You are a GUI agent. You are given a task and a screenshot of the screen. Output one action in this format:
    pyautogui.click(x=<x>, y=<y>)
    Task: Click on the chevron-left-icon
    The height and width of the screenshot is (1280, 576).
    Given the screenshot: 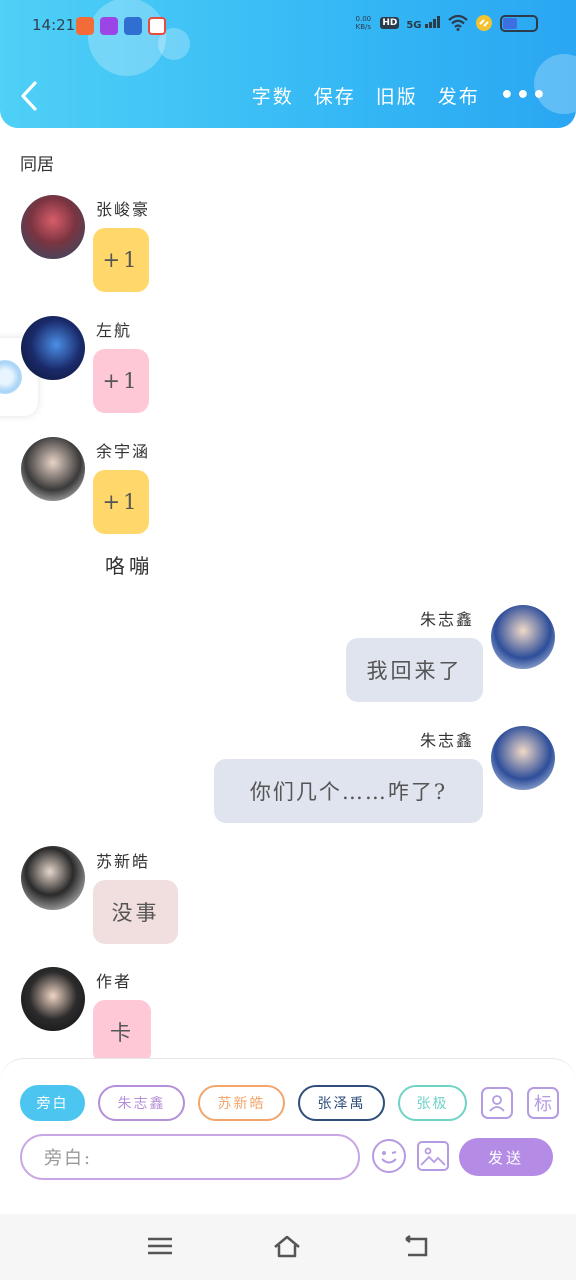 What is the action you would take?
    pyautogui.click(x=29, y=96)
    